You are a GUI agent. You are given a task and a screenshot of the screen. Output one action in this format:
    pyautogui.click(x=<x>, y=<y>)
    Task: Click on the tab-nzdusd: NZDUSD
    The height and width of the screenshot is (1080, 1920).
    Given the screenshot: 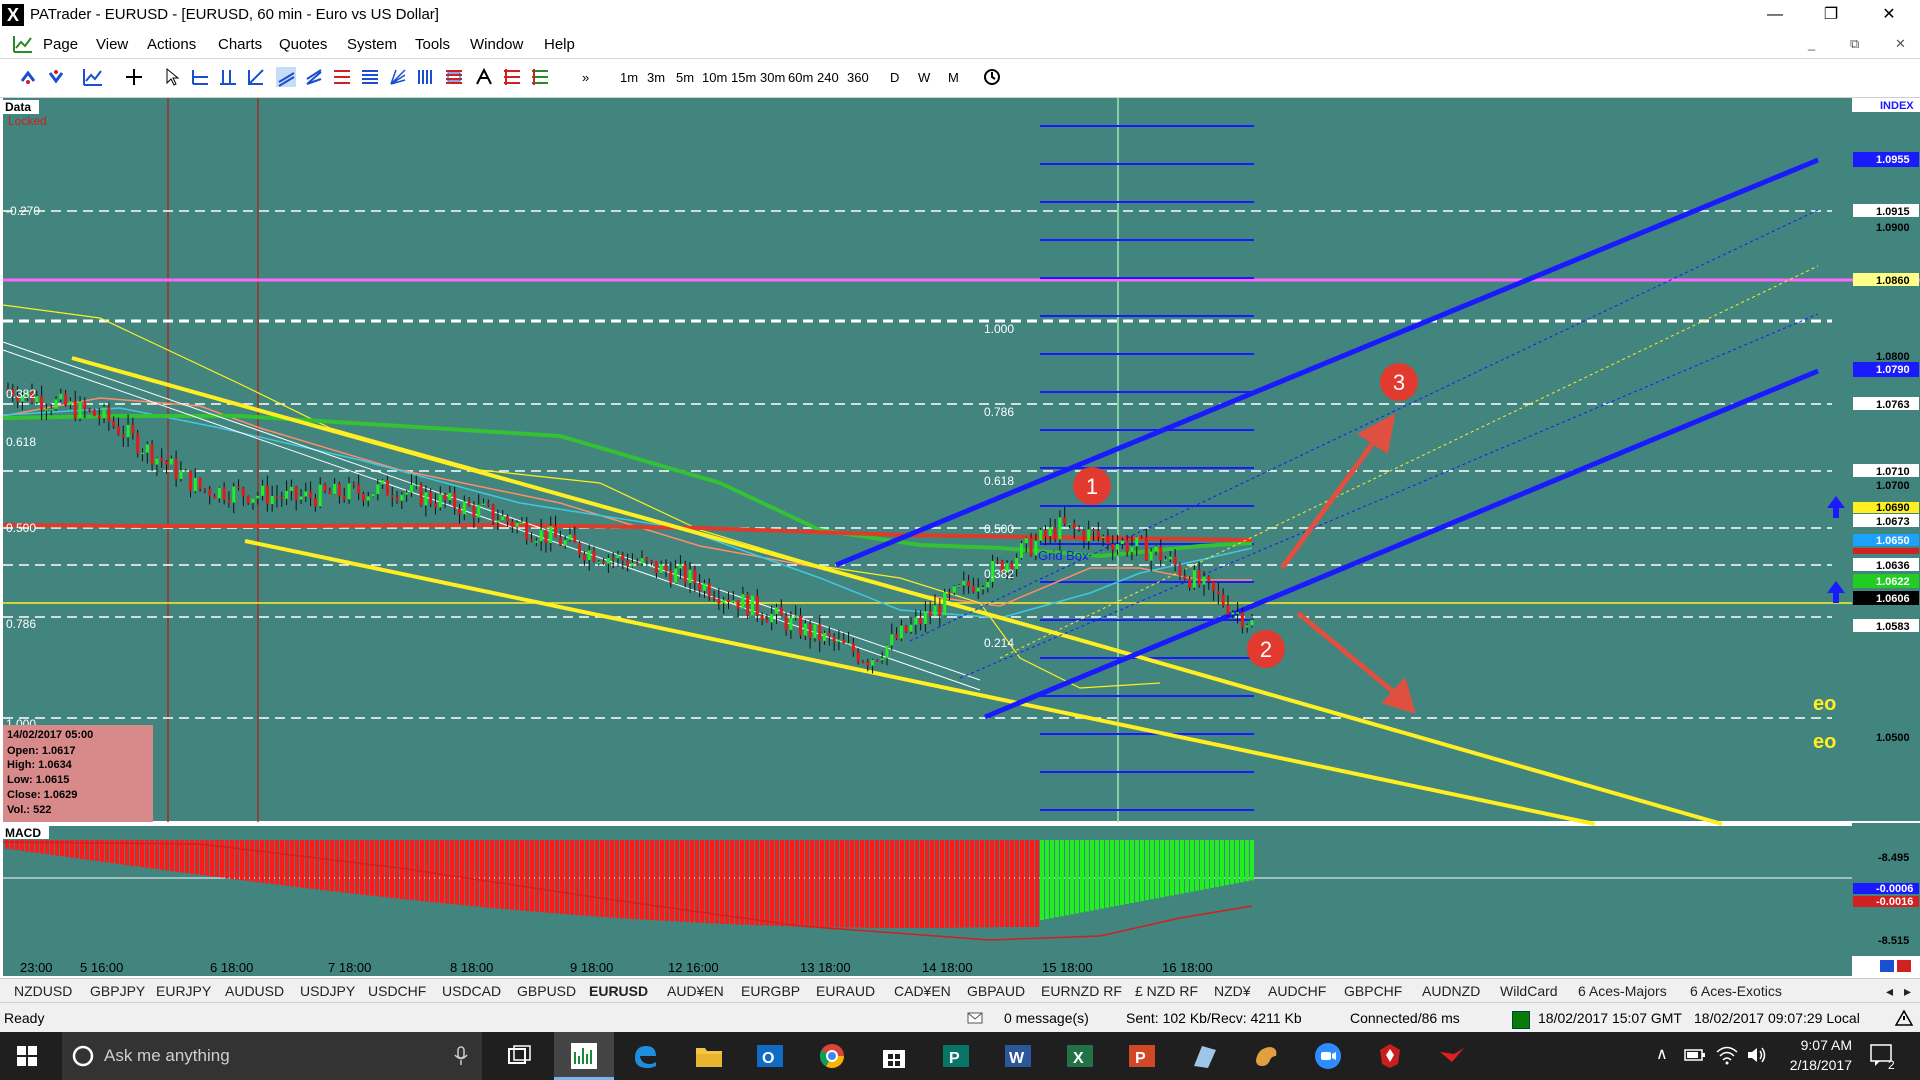 What is the action you would take?
    pyautogui.click(x=43, y=991)
    